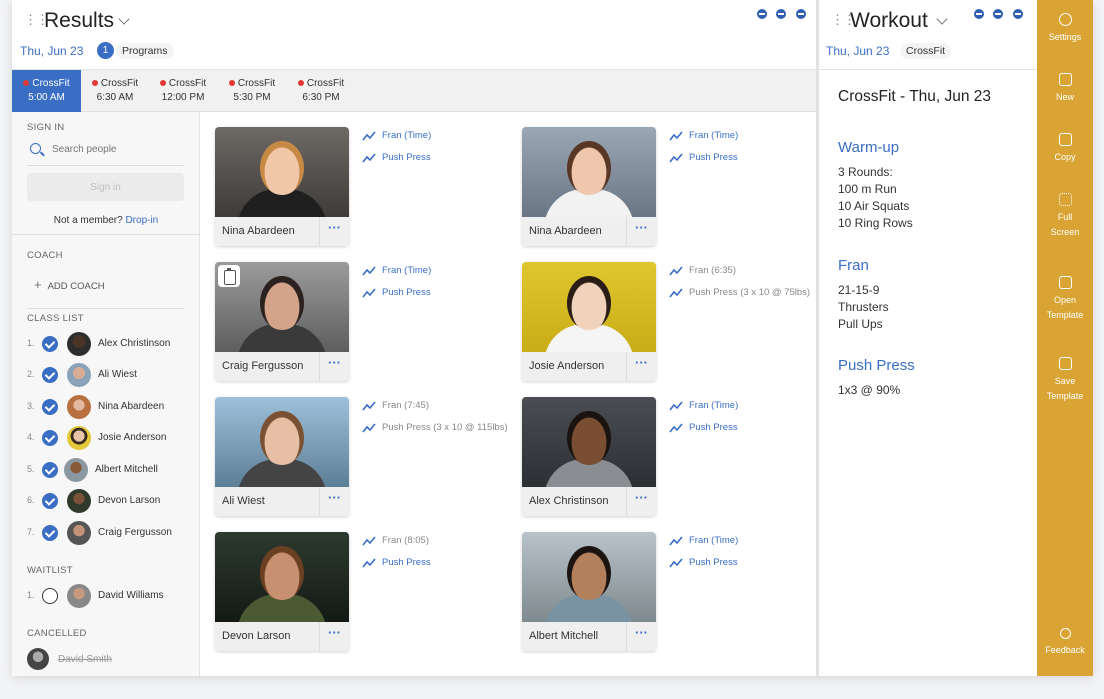 This screenshot has height=699, width=1104. Describe the element at coordinates (1065, 643) in the screenshot. I see `feedback-button: Feedback` at that location.